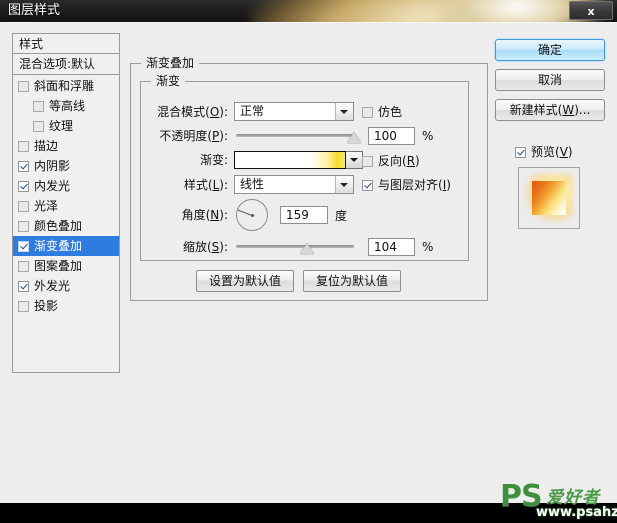 The height and width of the screenshot is (523, 617). What do you see at coordinates (550, 80) in the screenshot?
I see `cancel-button: 取消` at bounding box center [550, 80].